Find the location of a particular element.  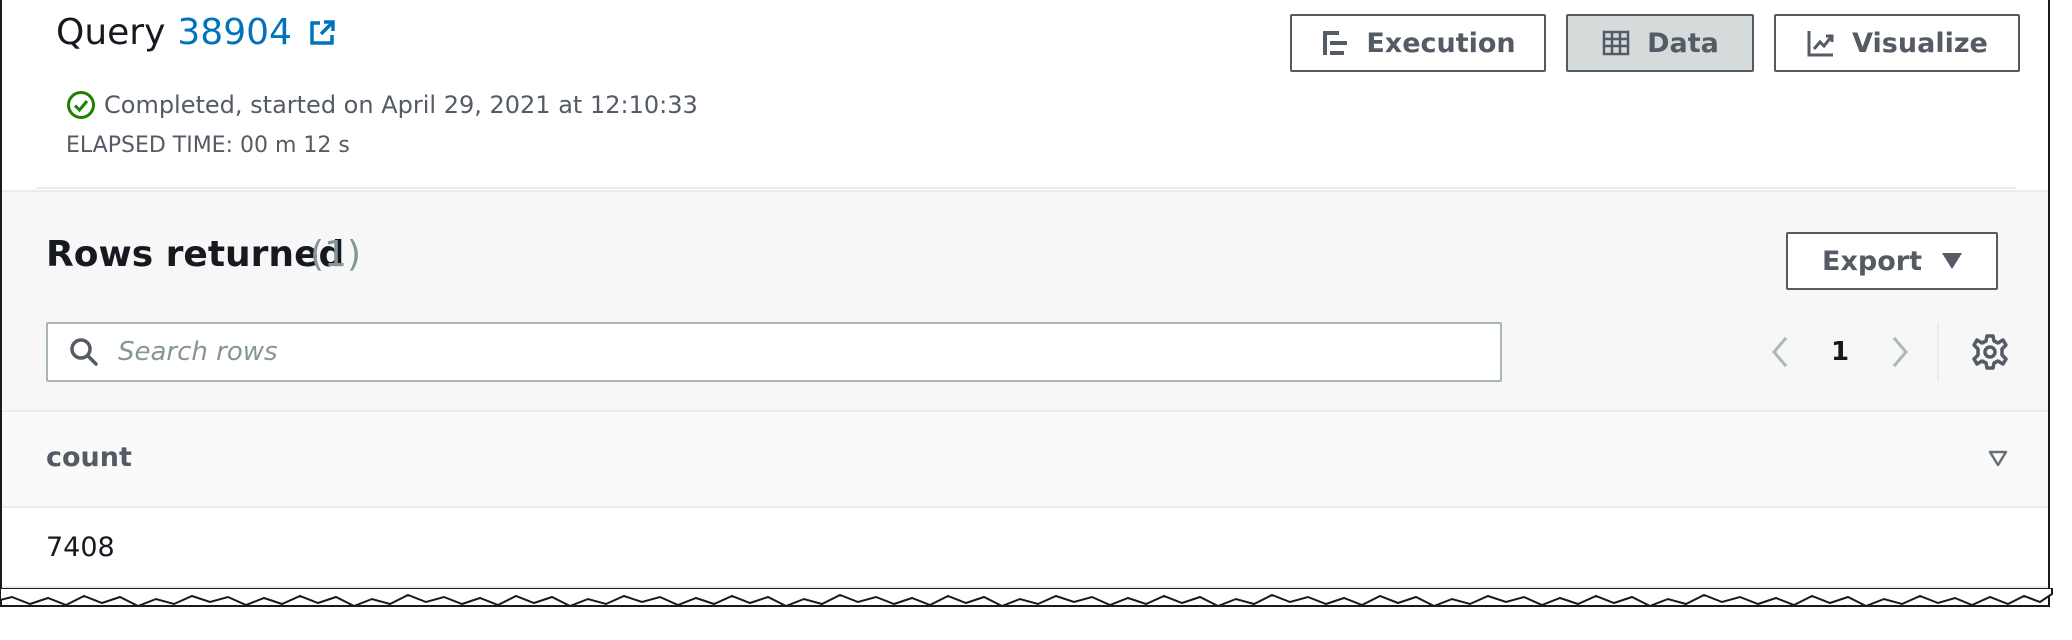

gear-icon is located at coordinates (1990, 352).